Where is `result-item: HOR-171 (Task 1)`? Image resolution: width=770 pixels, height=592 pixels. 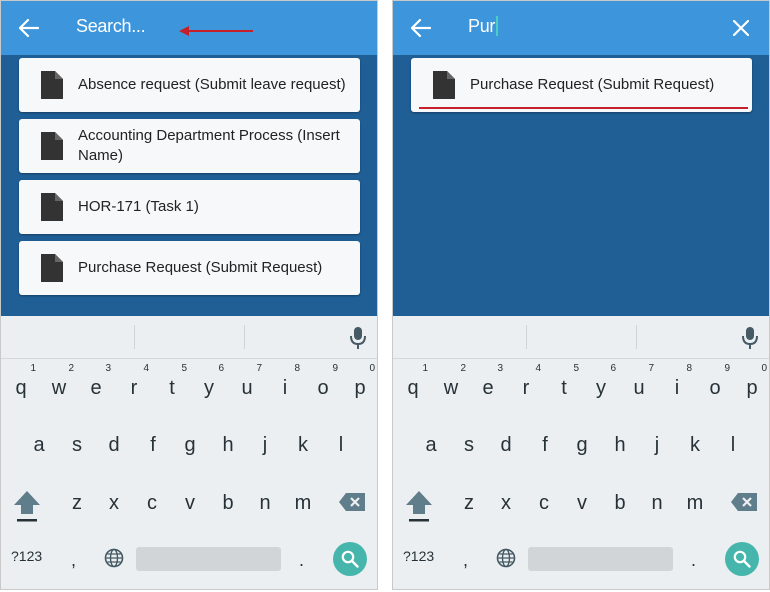 result-item: HOR-171 (Task 1) is located at coordinates (189, 207).